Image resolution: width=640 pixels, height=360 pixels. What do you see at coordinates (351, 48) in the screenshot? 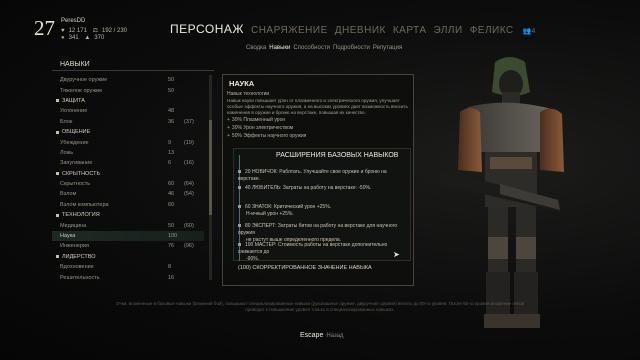
I see `subtab-details: Подробности` at bounding box center [351, 48].